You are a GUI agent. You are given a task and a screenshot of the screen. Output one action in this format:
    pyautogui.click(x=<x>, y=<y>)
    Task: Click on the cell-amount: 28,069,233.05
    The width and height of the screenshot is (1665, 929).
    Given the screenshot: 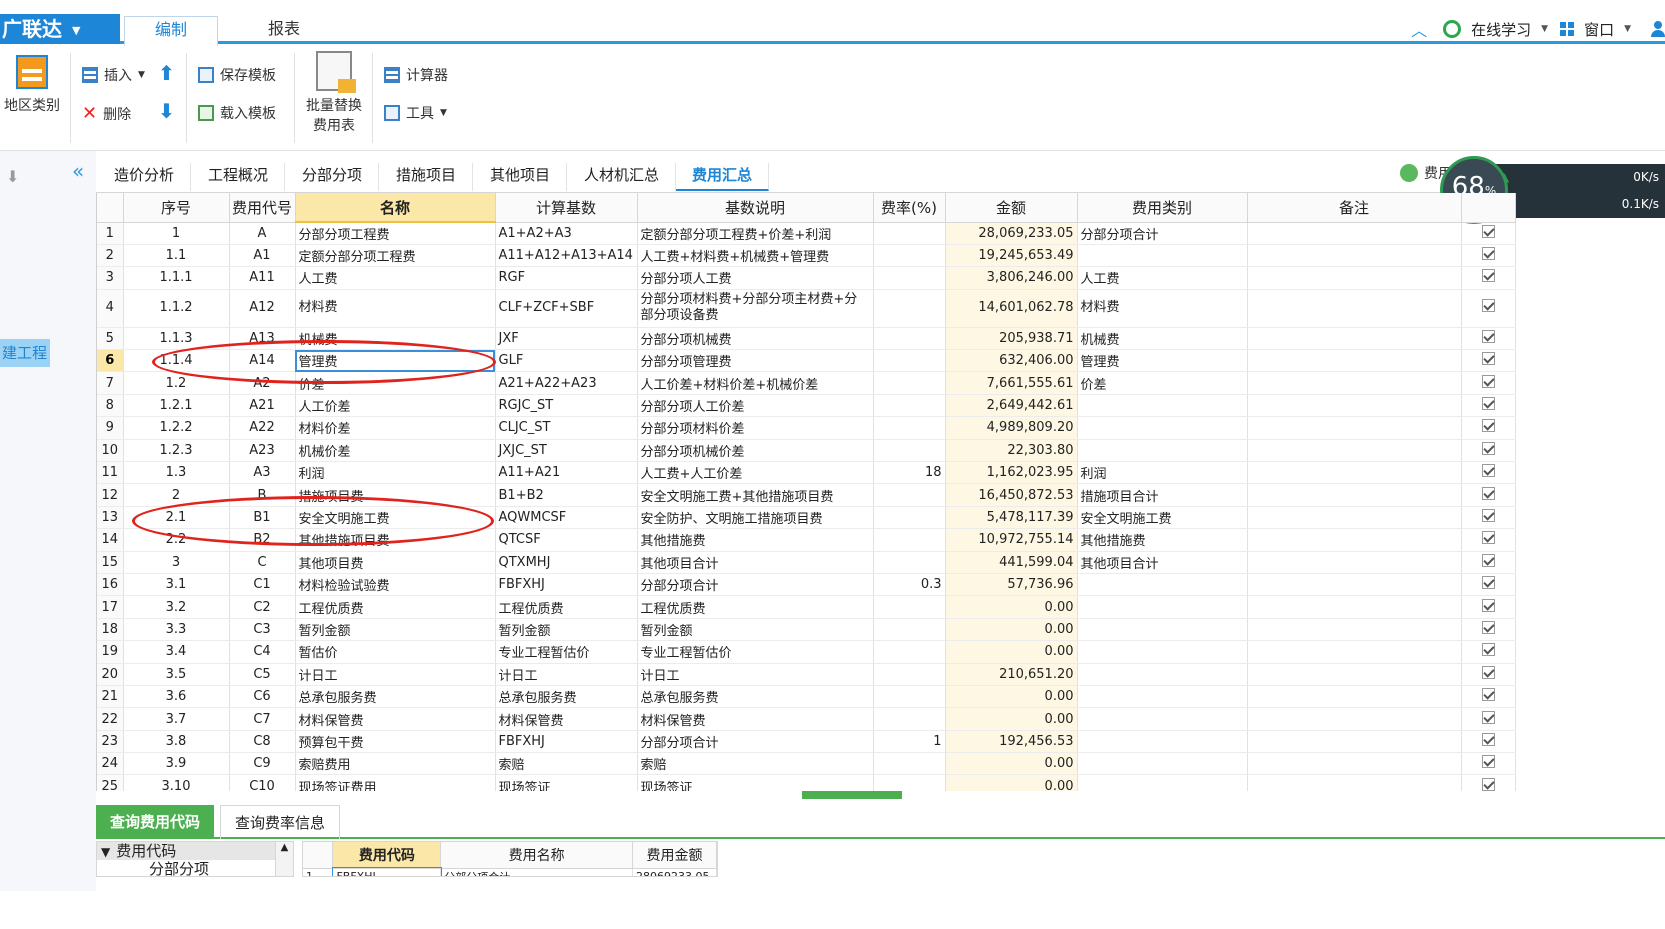 What is the action you would take?
    pyautogui.click(x=1011, y=233)
    